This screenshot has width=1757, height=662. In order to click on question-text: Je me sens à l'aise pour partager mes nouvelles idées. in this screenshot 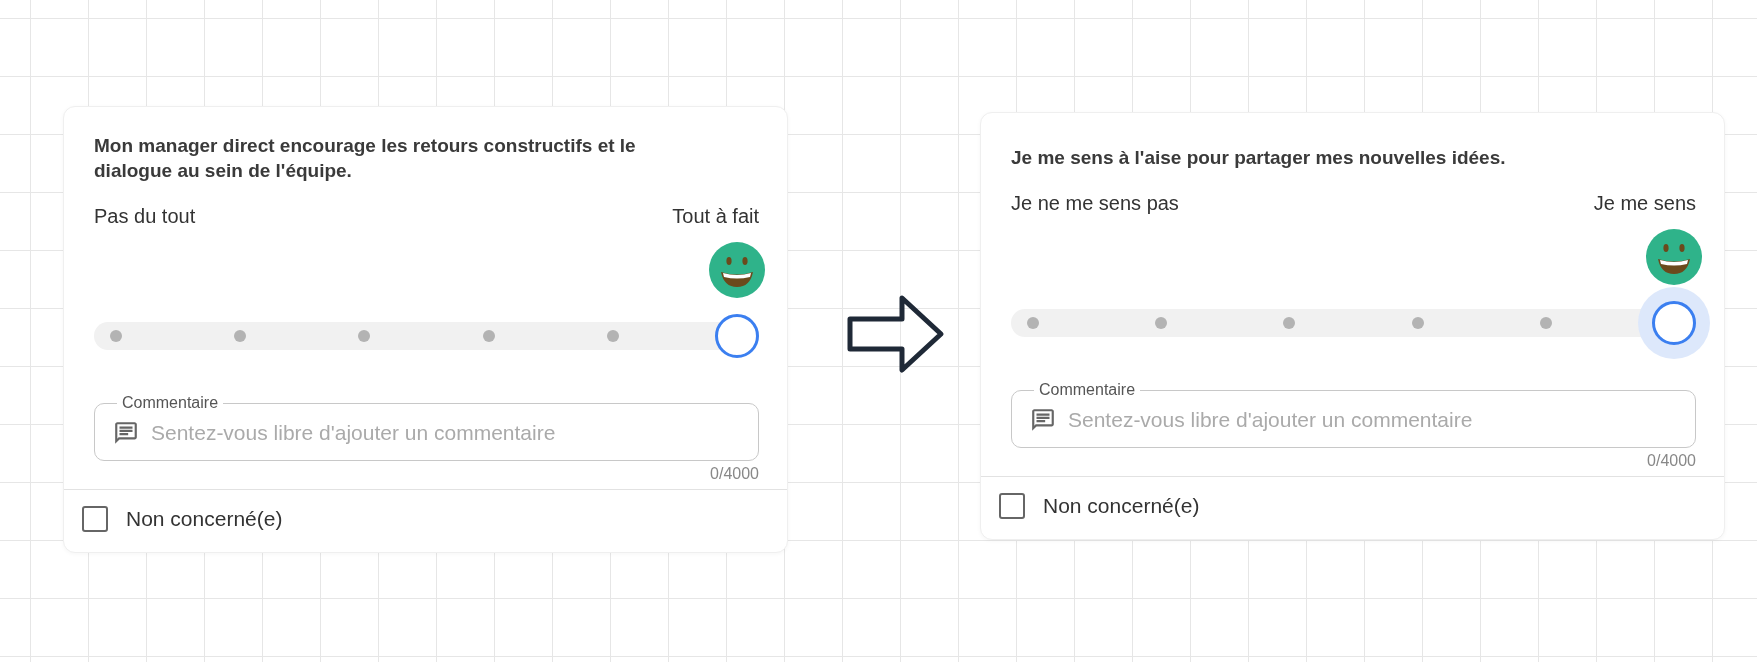, I will do `click(1259, 158)`.